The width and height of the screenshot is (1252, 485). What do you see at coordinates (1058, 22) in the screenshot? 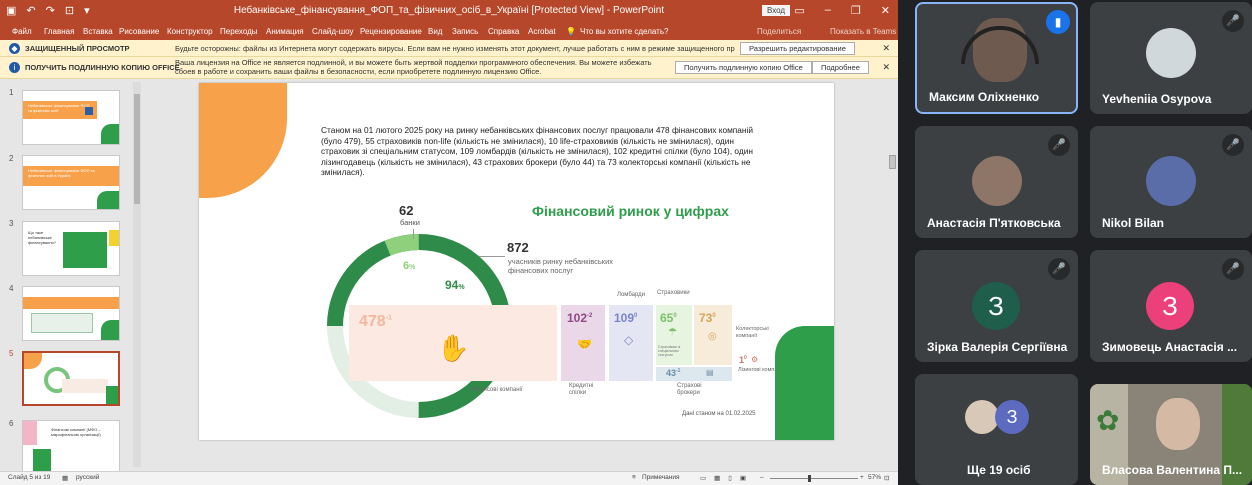
I see `speaking-icon: ▮` at bounding box center [1058, 22].